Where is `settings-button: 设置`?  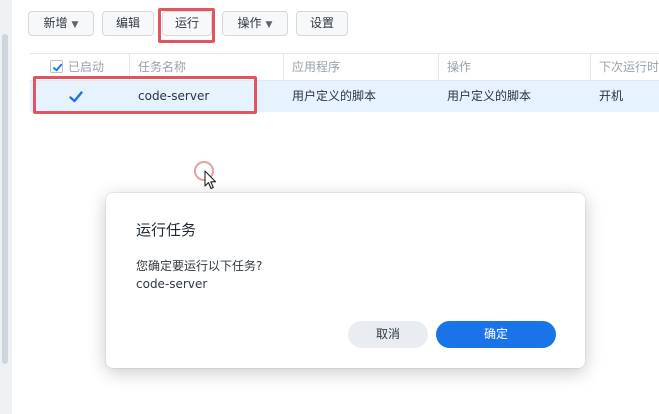
settings-button: 设置 is located at coordinates (322, 23).